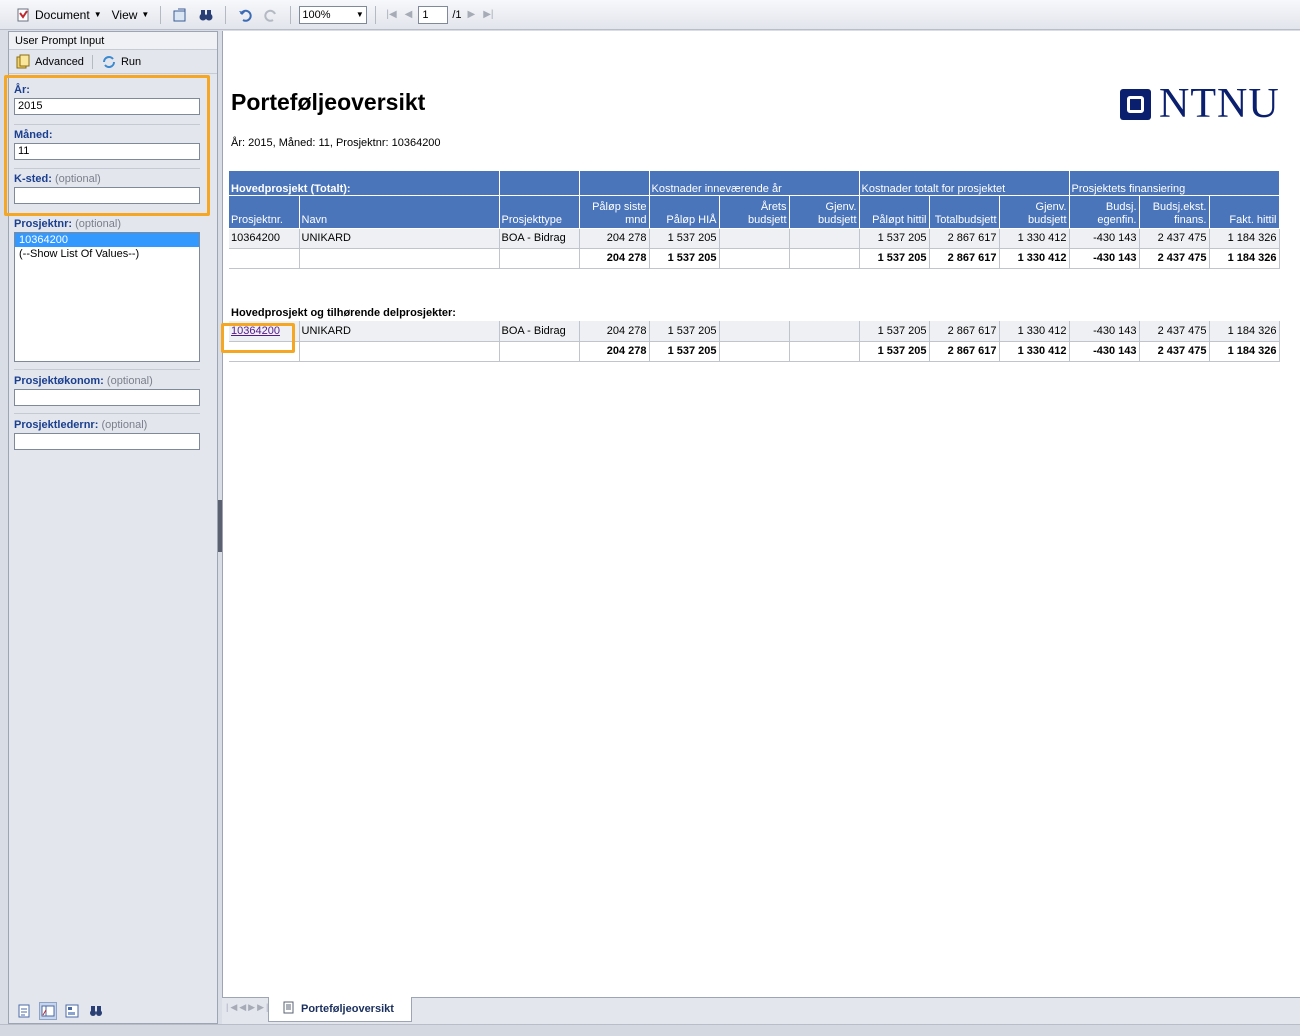 The width and height of the screenshot is (1300, 1036). What do you see at coordinates (124, 425) in the screenshot?
I see `optional-hint: (optional)` at bounding box center [124, 425].